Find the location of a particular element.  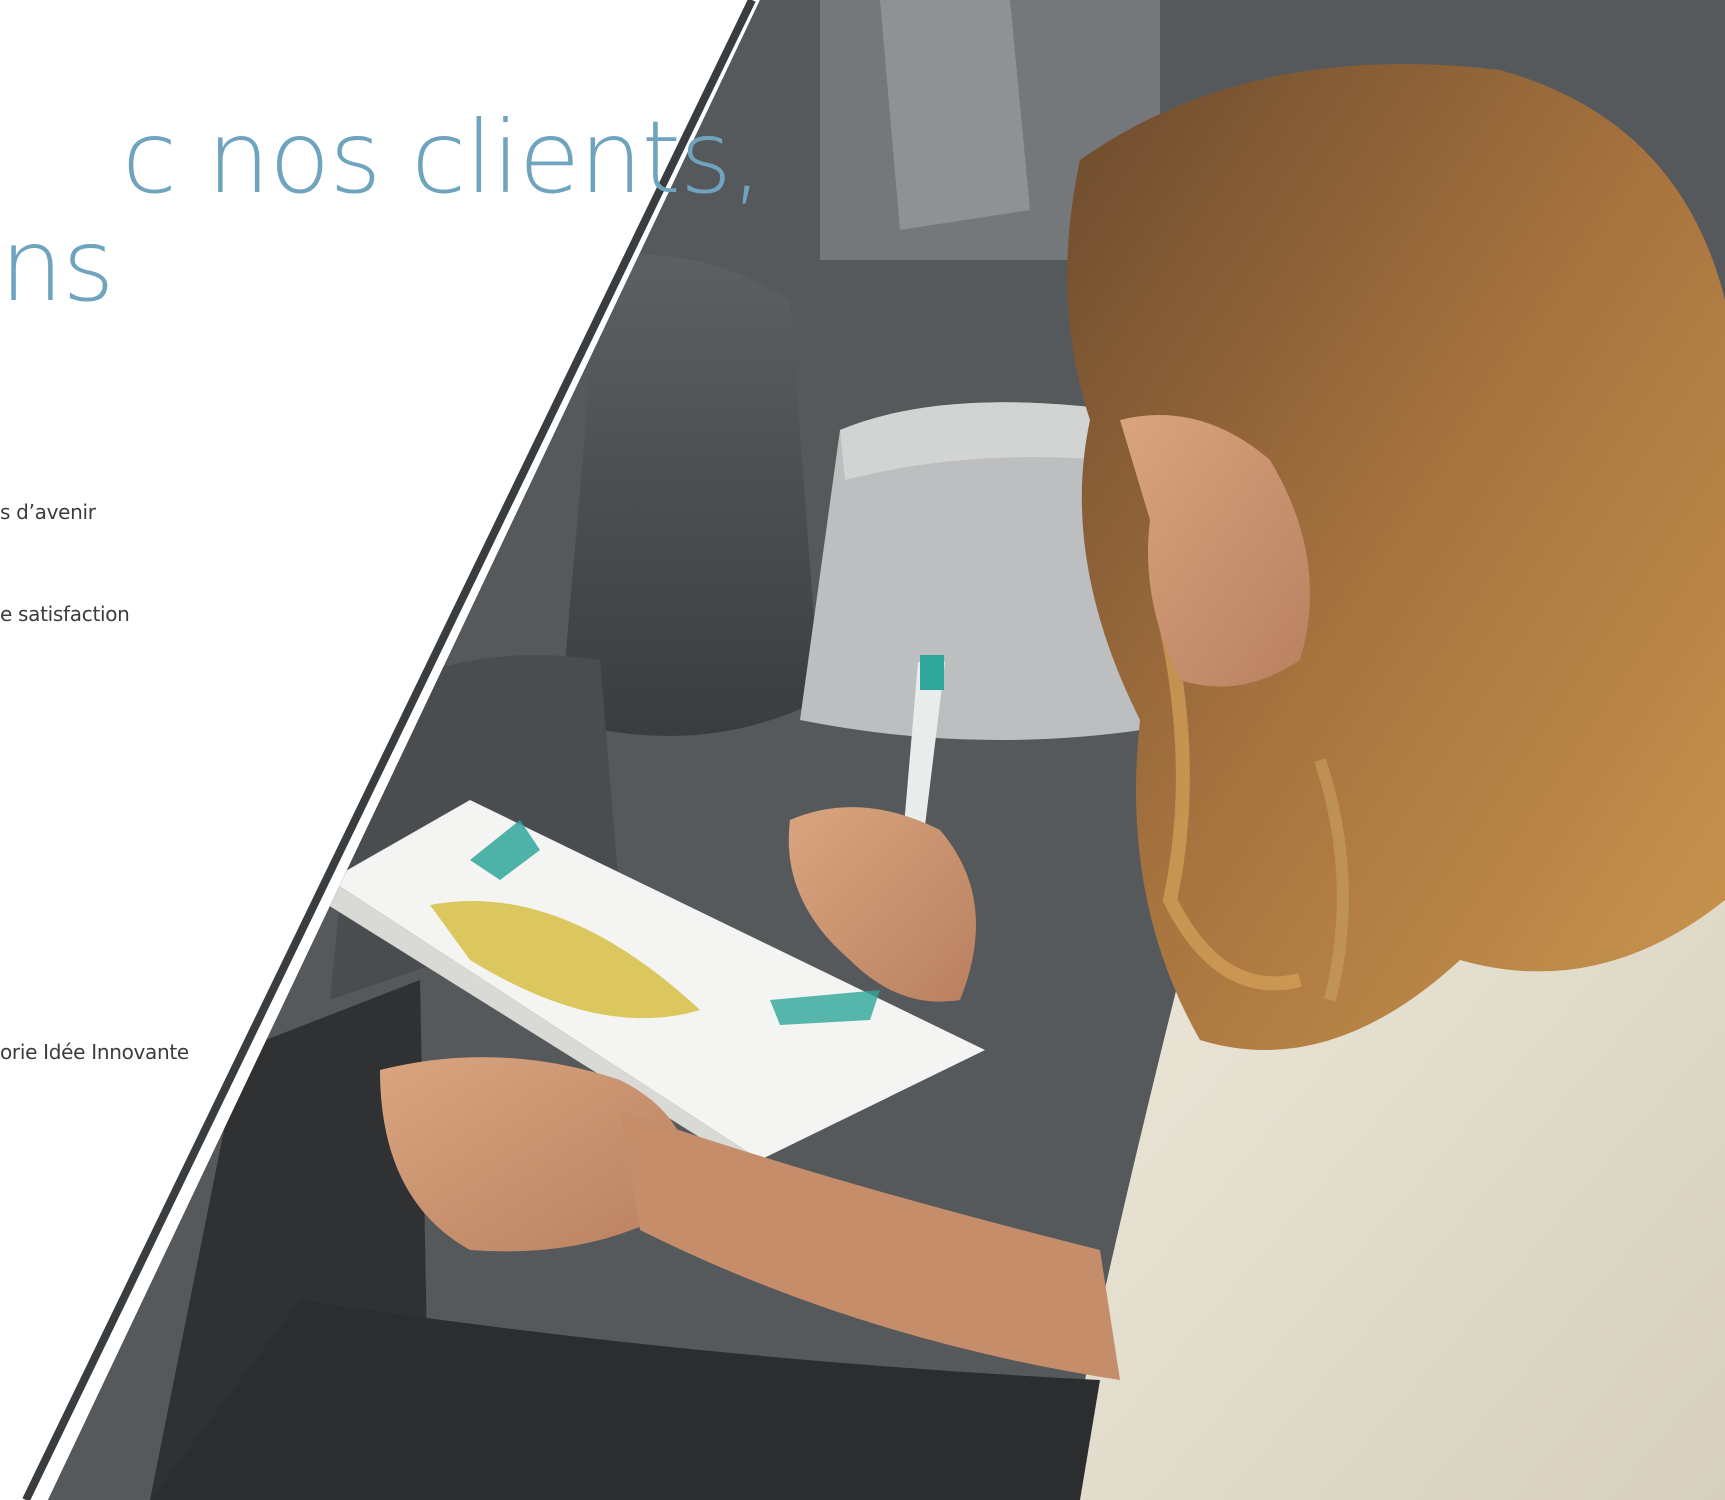

list-item-satisfaction: e satisfaction is located at coordinates (65, 614).